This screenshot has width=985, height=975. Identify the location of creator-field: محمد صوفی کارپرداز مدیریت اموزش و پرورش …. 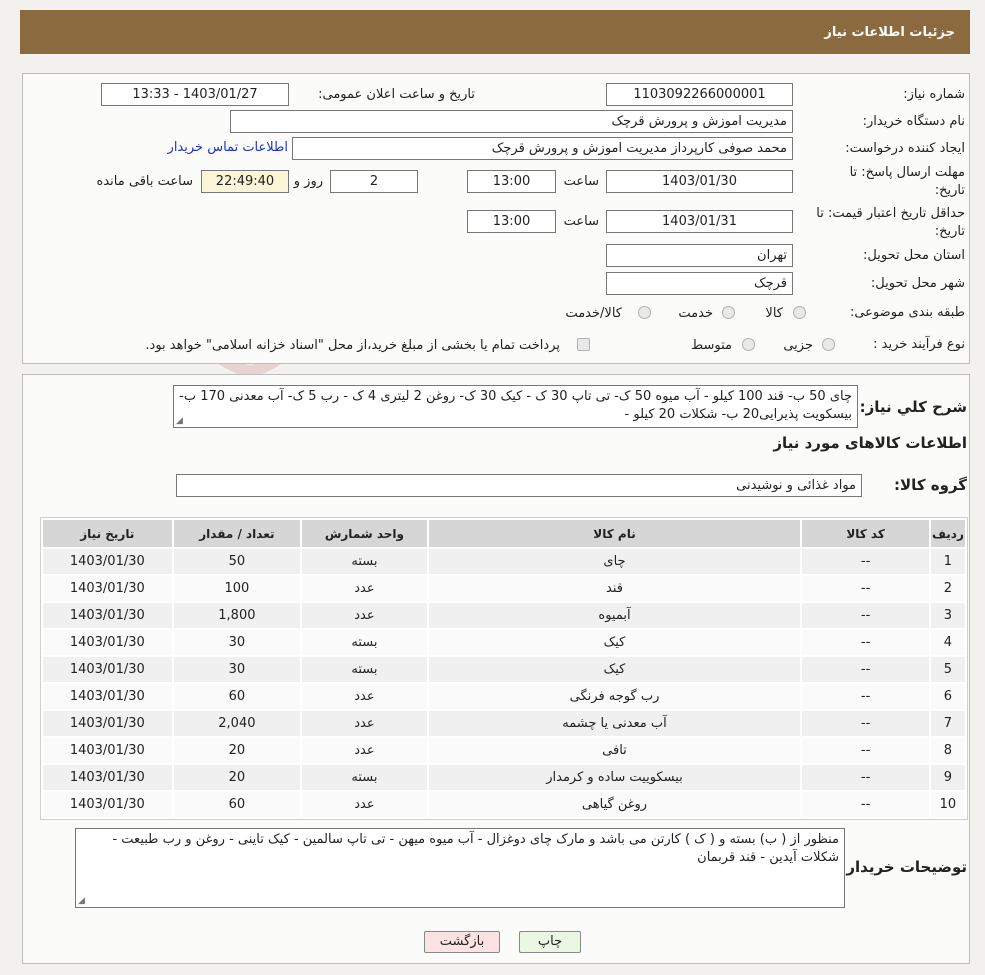
(542, 148).